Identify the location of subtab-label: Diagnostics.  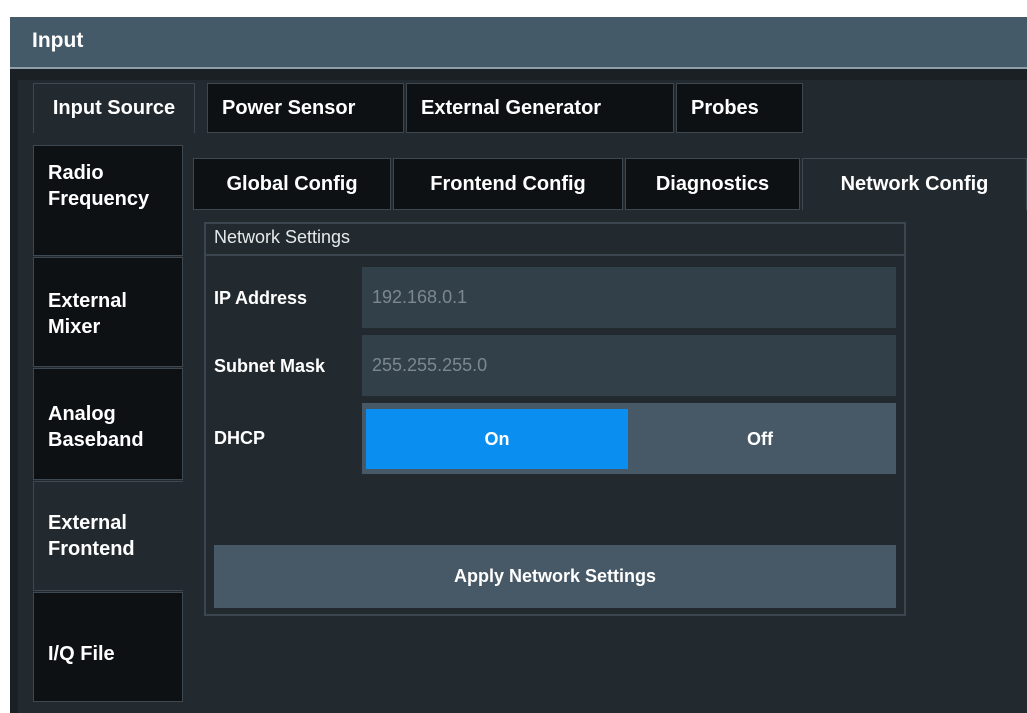
(712, 183).